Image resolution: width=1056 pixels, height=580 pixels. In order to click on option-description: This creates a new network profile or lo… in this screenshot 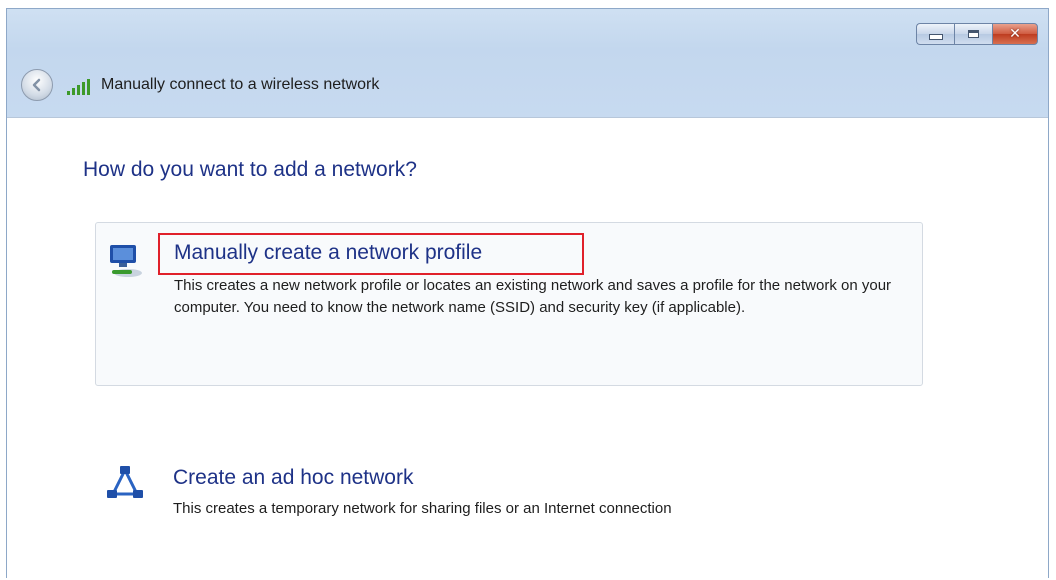, I will do `click(533, 296)`.